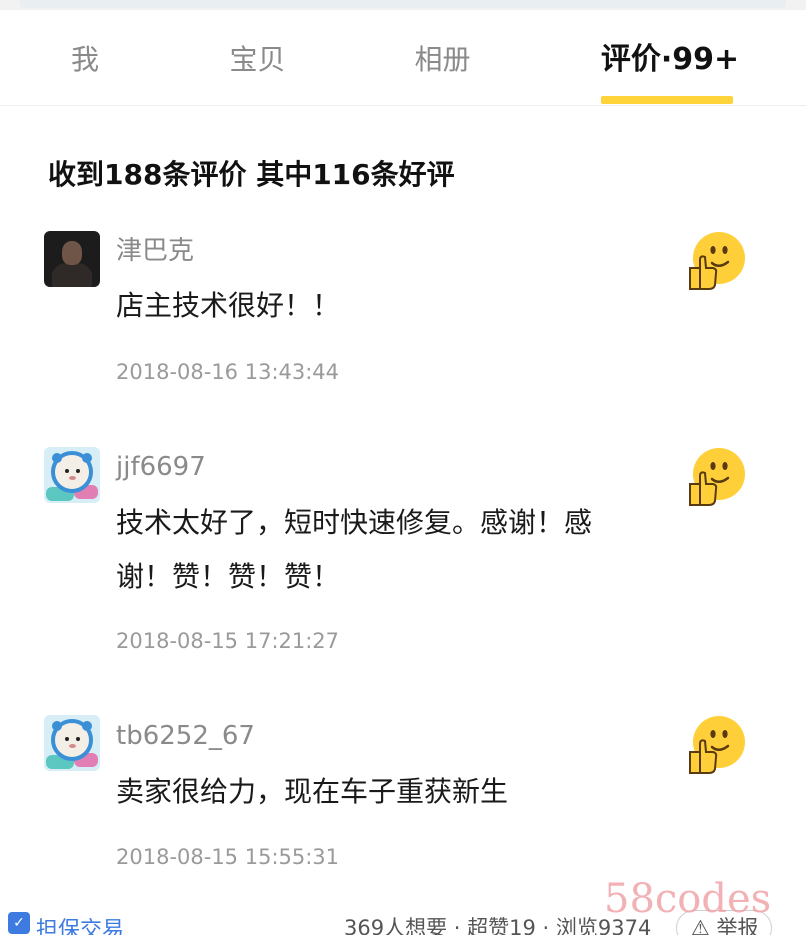 The height and width of the screenshot is (935, 806). I want to click on review-time: 2018-08-15 17:21:27, so click(228, 641).